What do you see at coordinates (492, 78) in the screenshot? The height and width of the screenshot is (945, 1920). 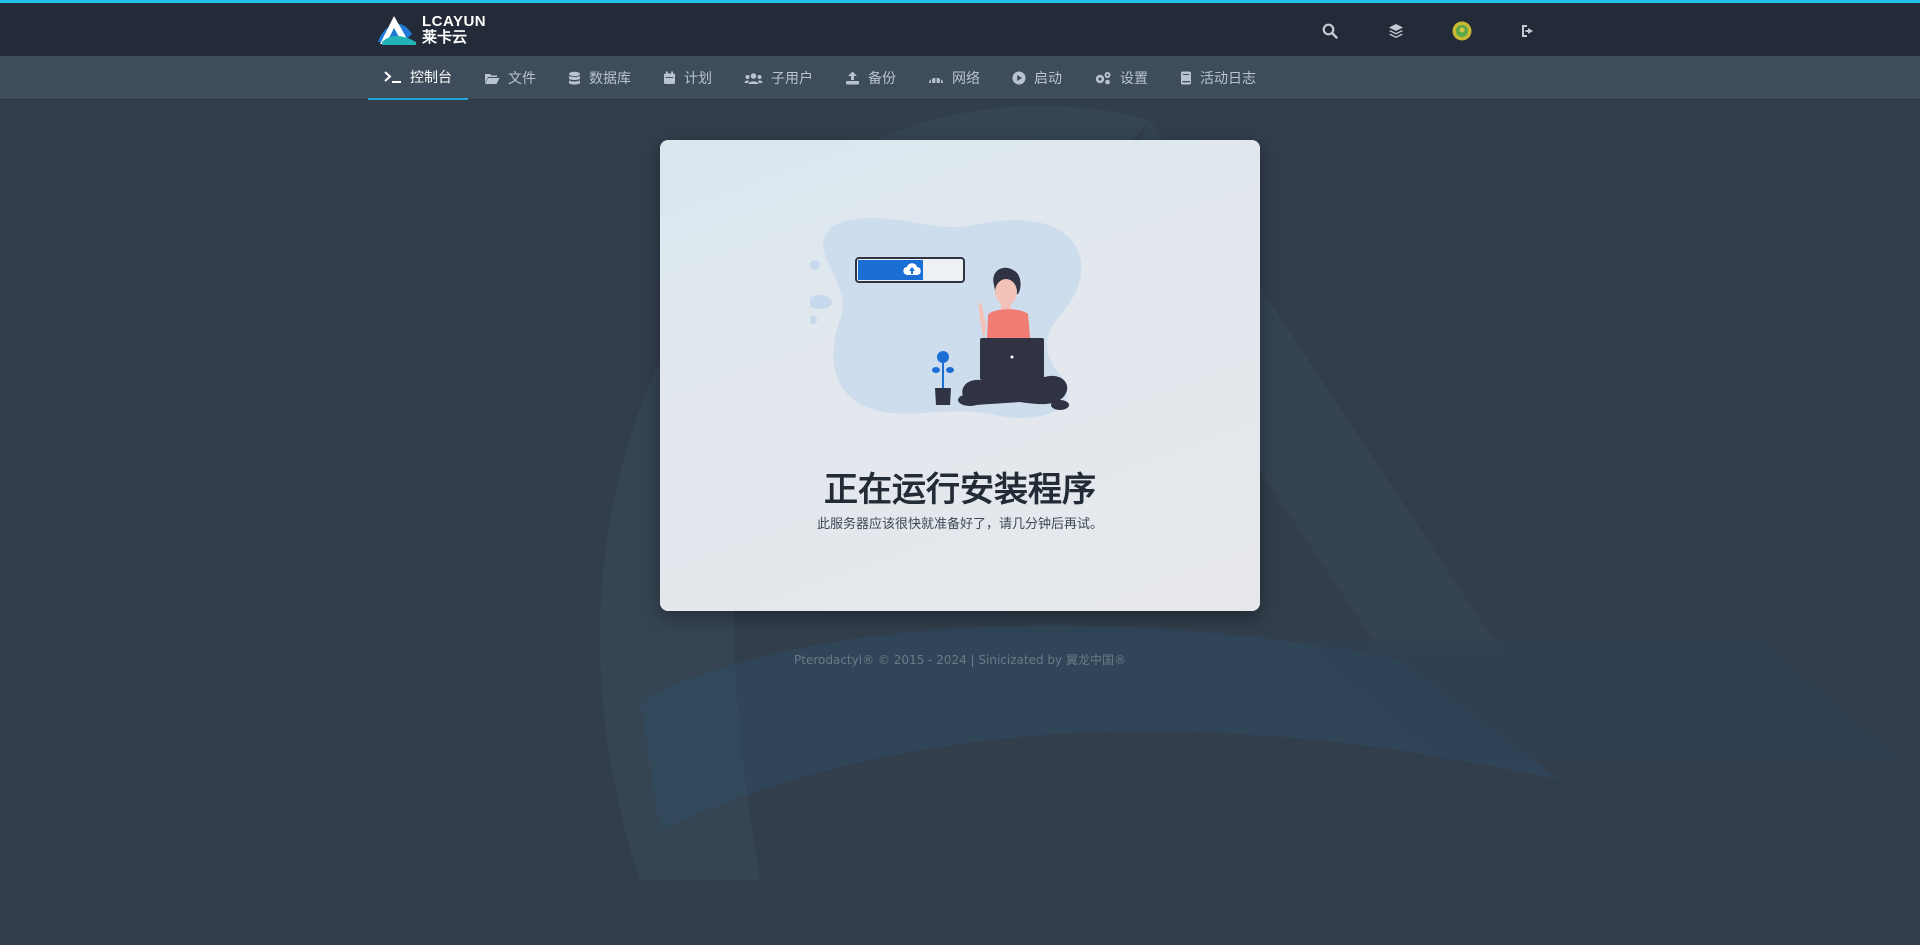 I see `folder-open-icon` at bounding box center [492, 78].